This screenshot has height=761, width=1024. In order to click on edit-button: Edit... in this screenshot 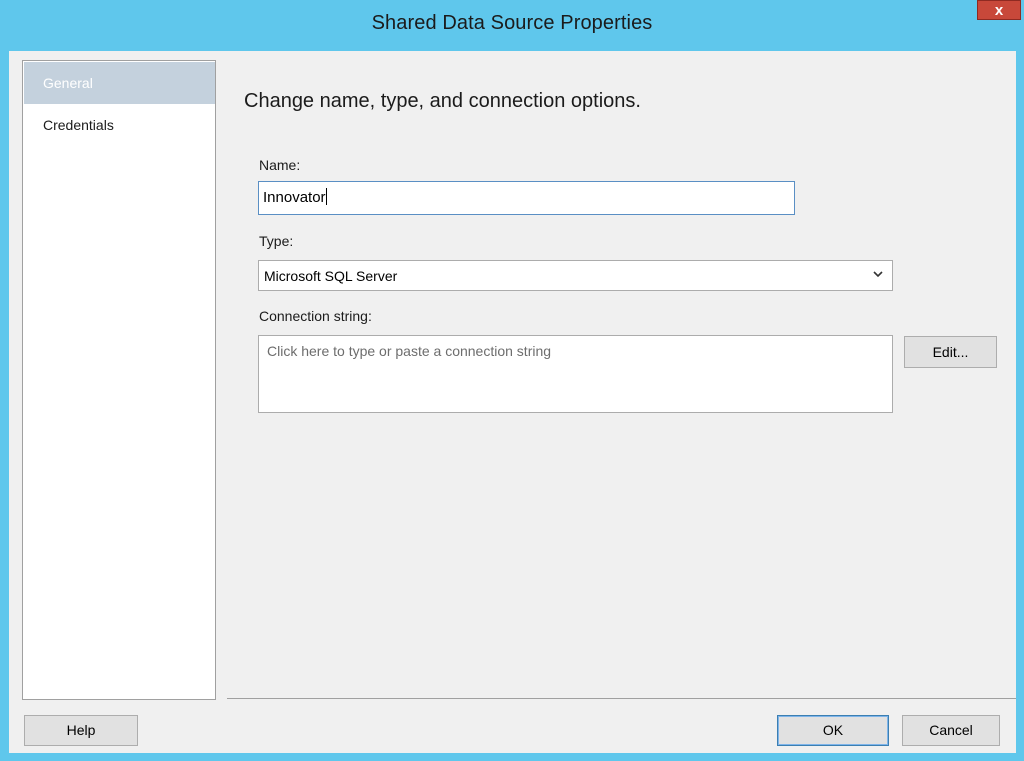, I will do `click(950, 352)`.